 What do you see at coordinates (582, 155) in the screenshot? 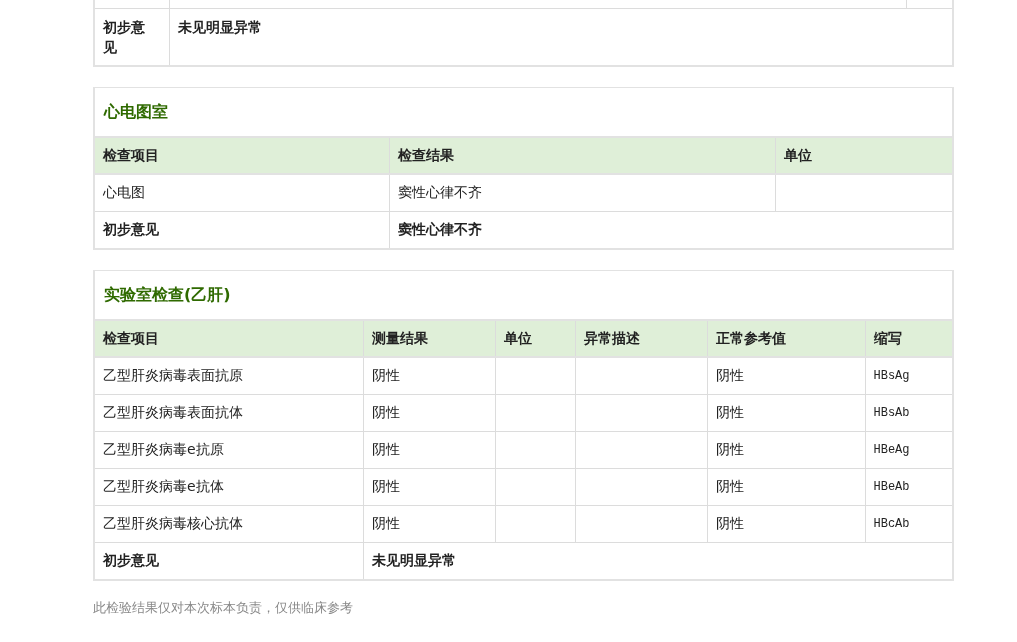
I see `column-header: 检查结果` at bounding box center [582, 155].